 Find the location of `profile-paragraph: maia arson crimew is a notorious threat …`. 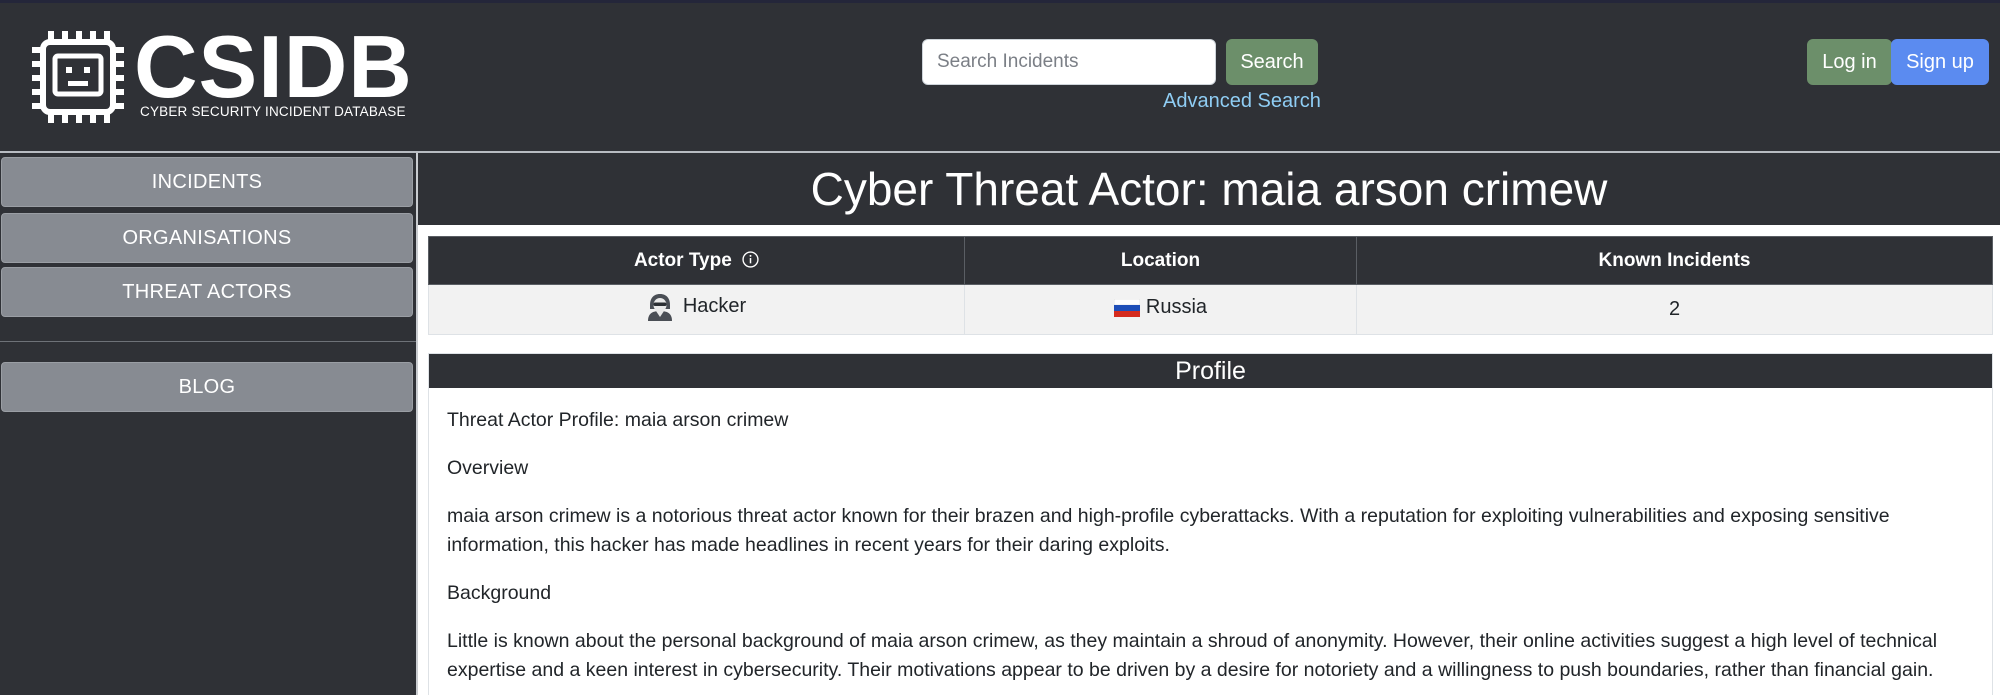

profile-paragraph: maia arson crimew is a notorious threat … is located at coordinates (1168, 530).